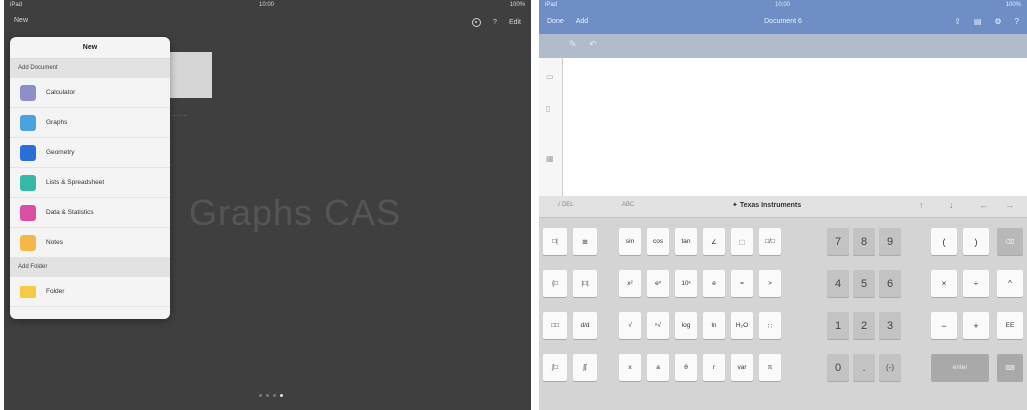 This screenshot has width=1027, height=410. What do you see at coordinates (75, 182) in the screenshot?
I see `menu-item-label: Lists & Spreadsheet` at bounding box center [75, 182].